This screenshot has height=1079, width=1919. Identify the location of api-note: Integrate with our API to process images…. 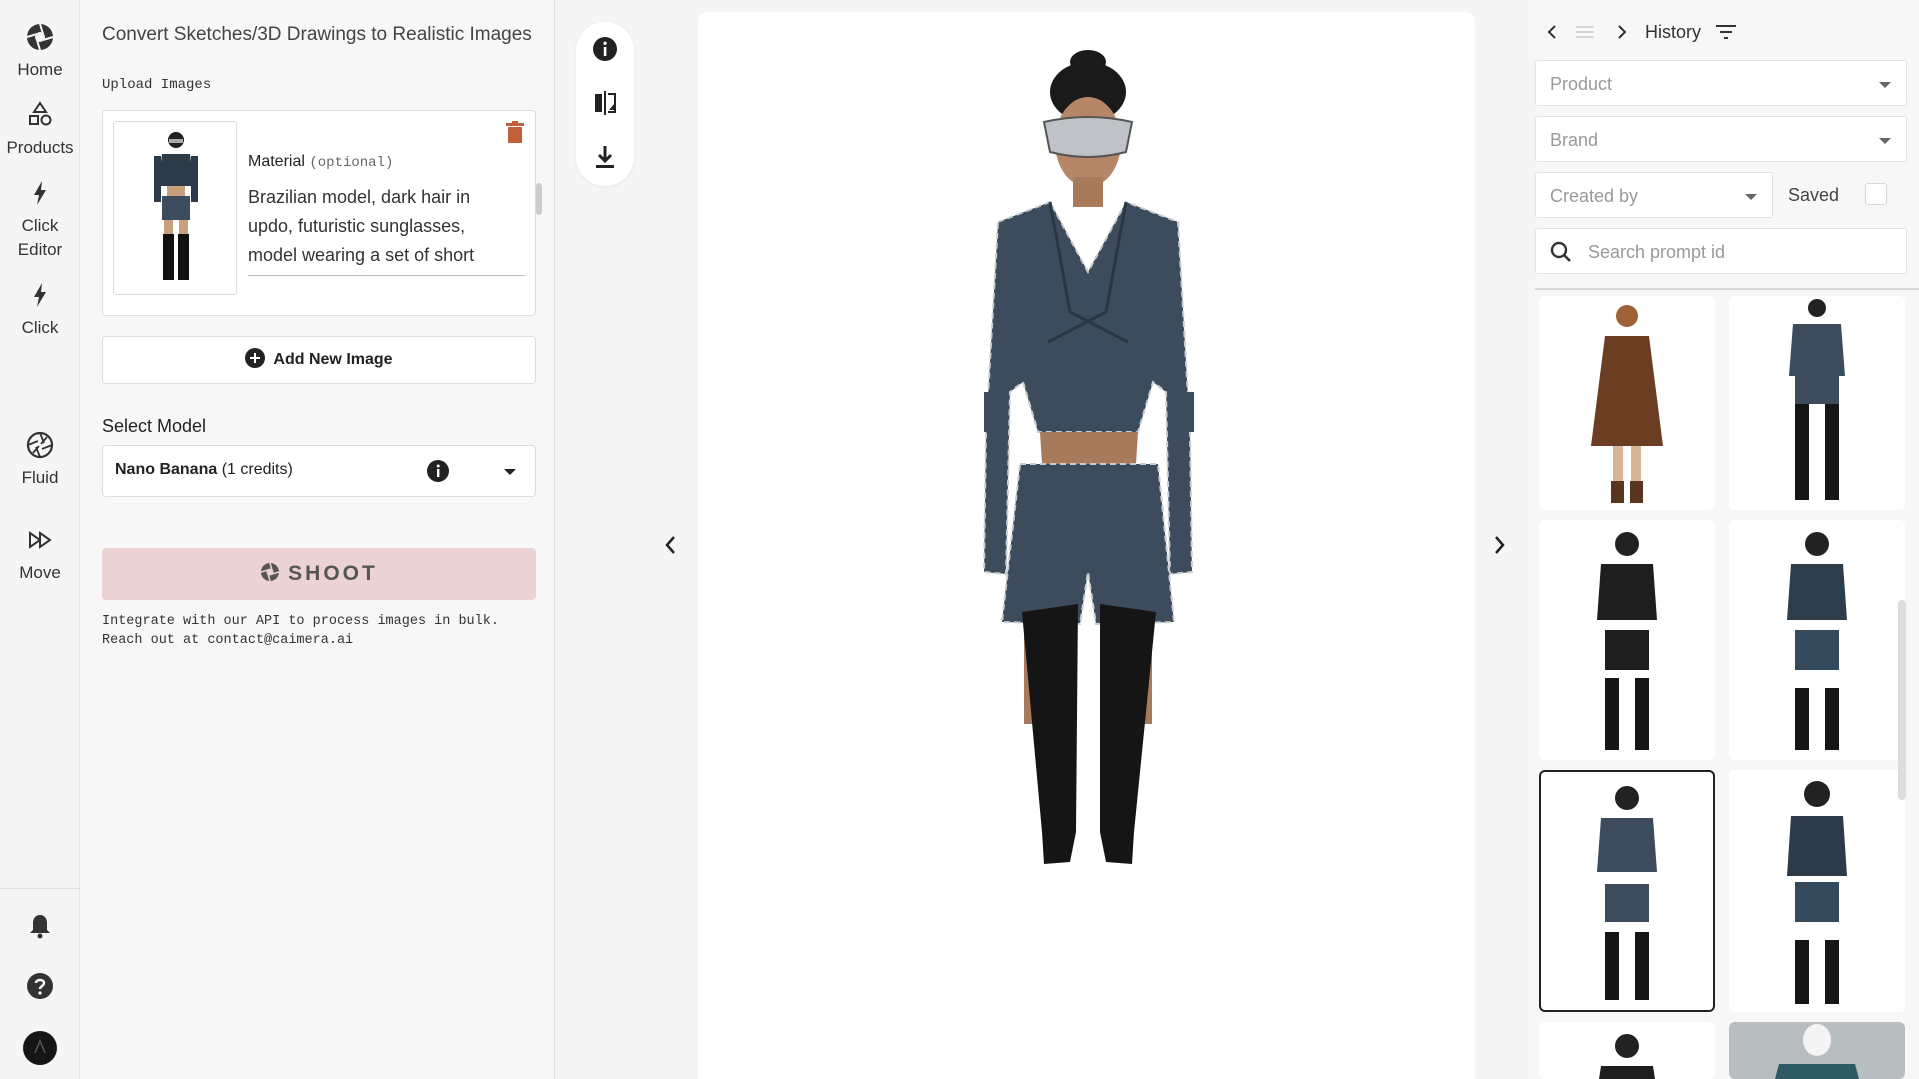
(300, 631).